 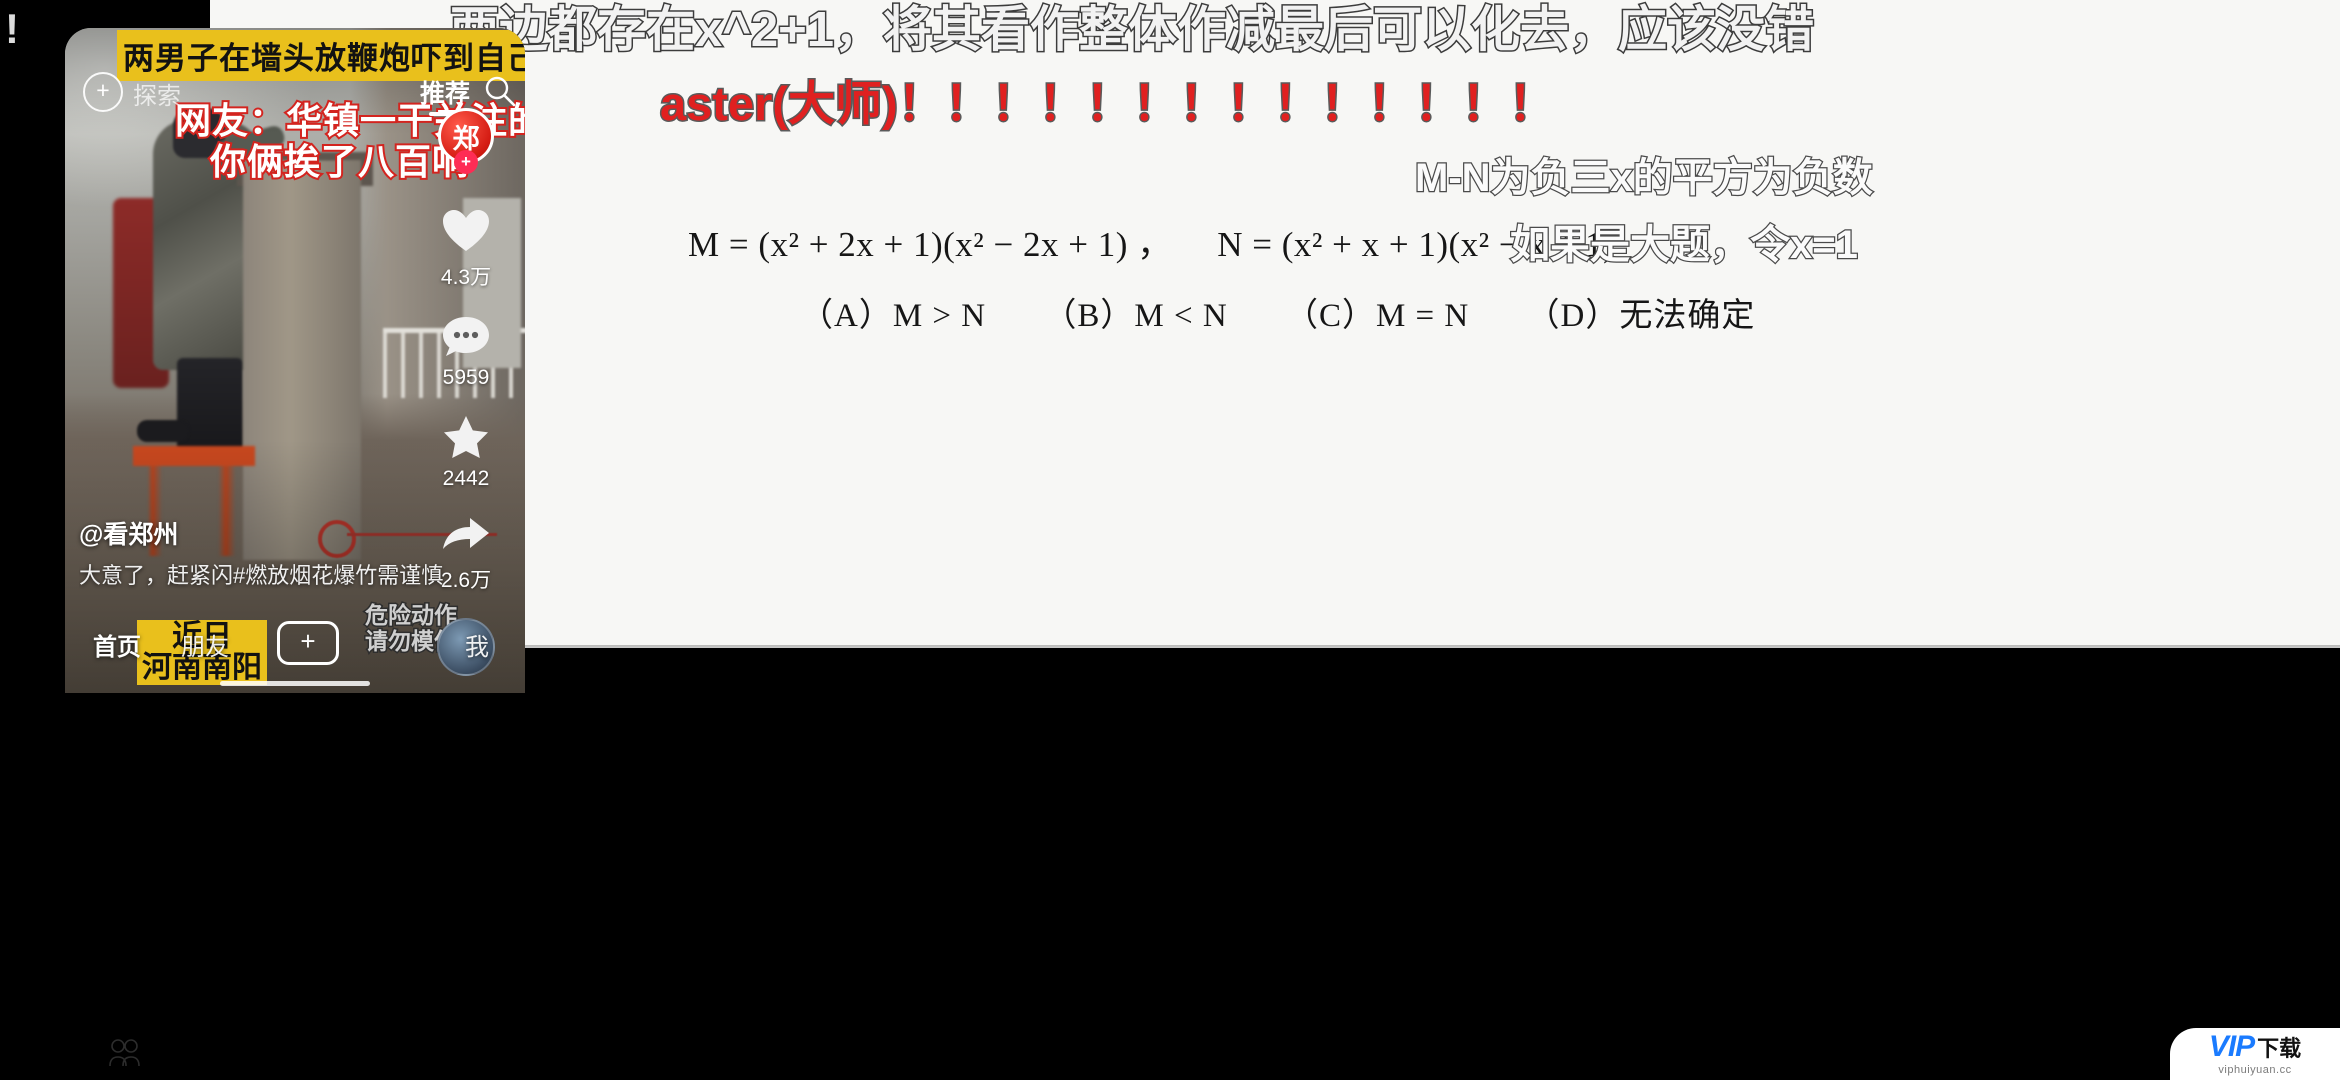 What do you see at coordinates (466, 277) in the screenshot?
I see `like-count: 4.3万` at bounding box center [466, 277].